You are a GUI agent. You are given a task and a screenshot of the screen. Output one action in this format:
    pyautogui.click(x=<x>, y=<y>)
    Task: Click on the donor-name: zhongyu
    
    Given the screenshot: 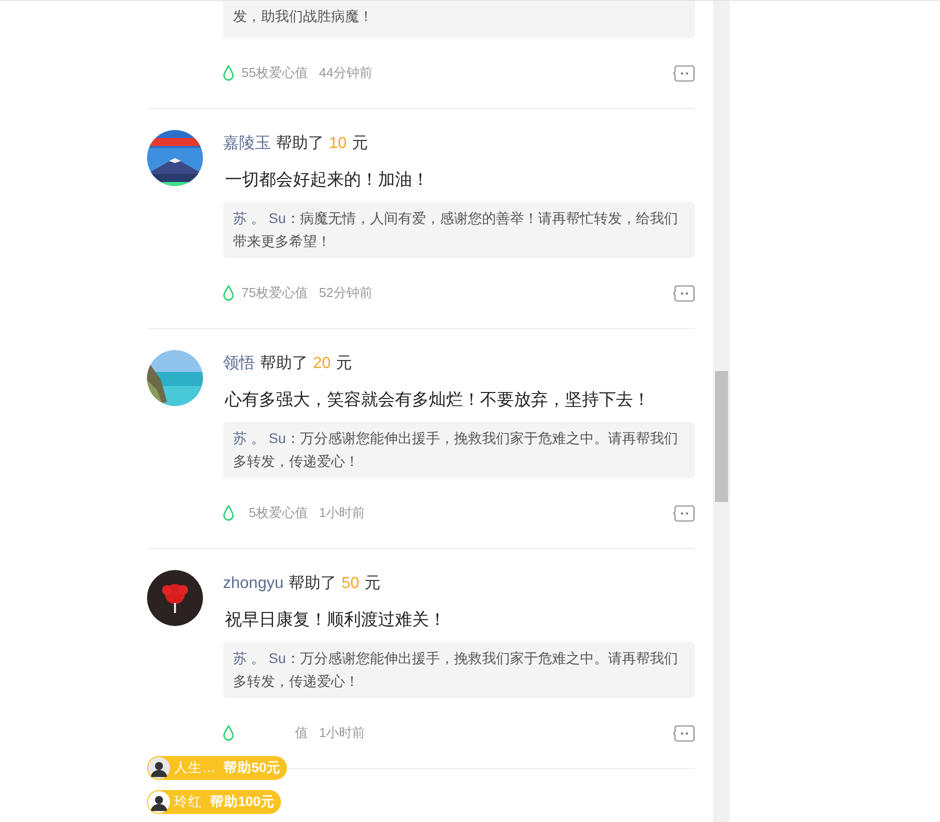 What is the action you would take?
    pyautogui.click(x=253, y=584)
    